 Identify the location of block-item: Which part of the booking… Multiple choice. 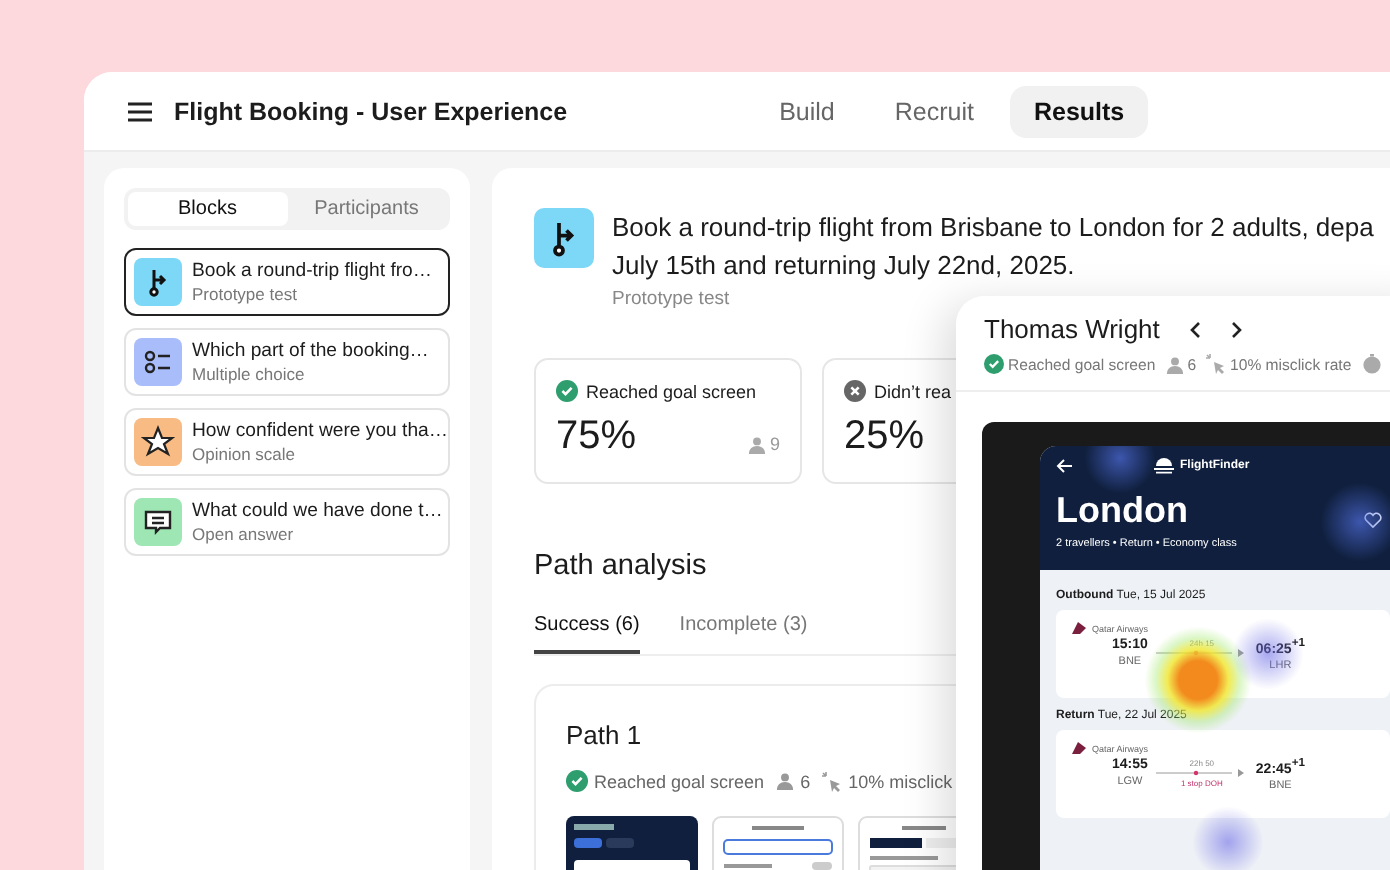
(287, 362).